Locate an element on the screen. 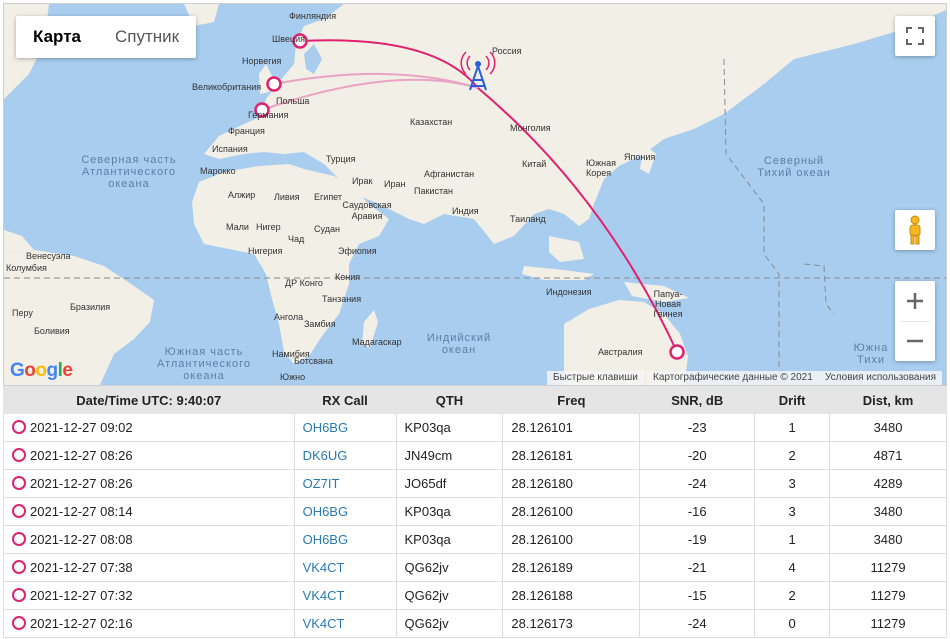  cell-freq: 28.126173 is located at coordinates (571, 623).